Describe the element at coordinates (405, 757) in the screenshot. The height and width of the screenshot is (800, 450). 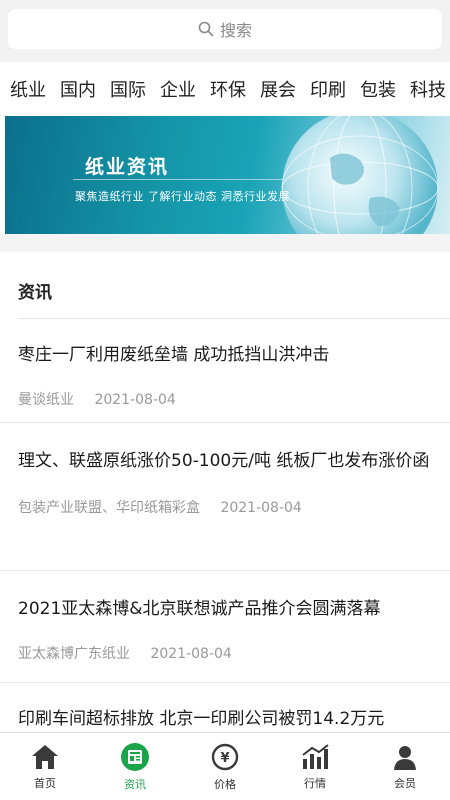
I see `member-icon` at that location.